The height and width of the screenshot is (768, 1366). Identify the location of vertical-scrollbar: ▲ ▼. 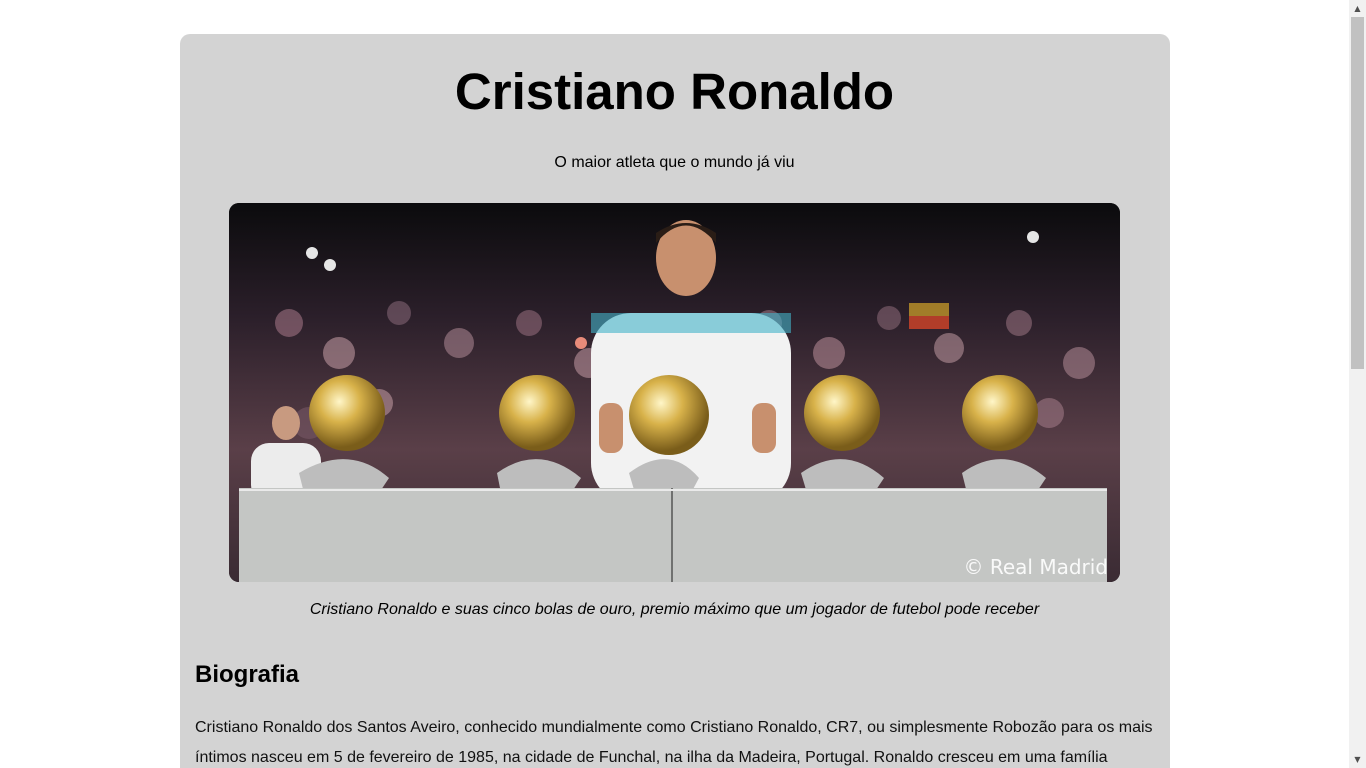
(1357, 384).